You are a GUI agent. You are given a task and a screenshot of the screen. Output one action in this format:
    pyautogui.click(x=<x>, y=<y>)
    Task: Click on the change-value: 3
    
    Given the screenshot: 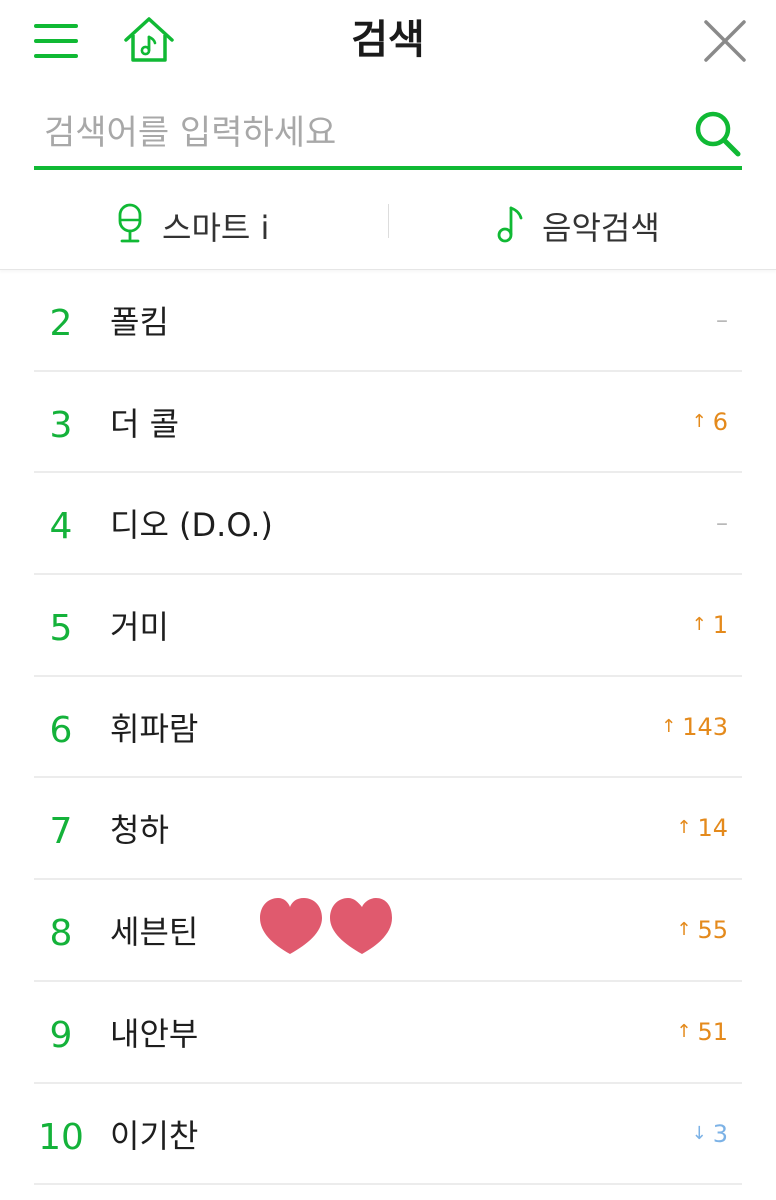 What is the action you would take?
    pyautogui.click(x=720, y=1133)
    